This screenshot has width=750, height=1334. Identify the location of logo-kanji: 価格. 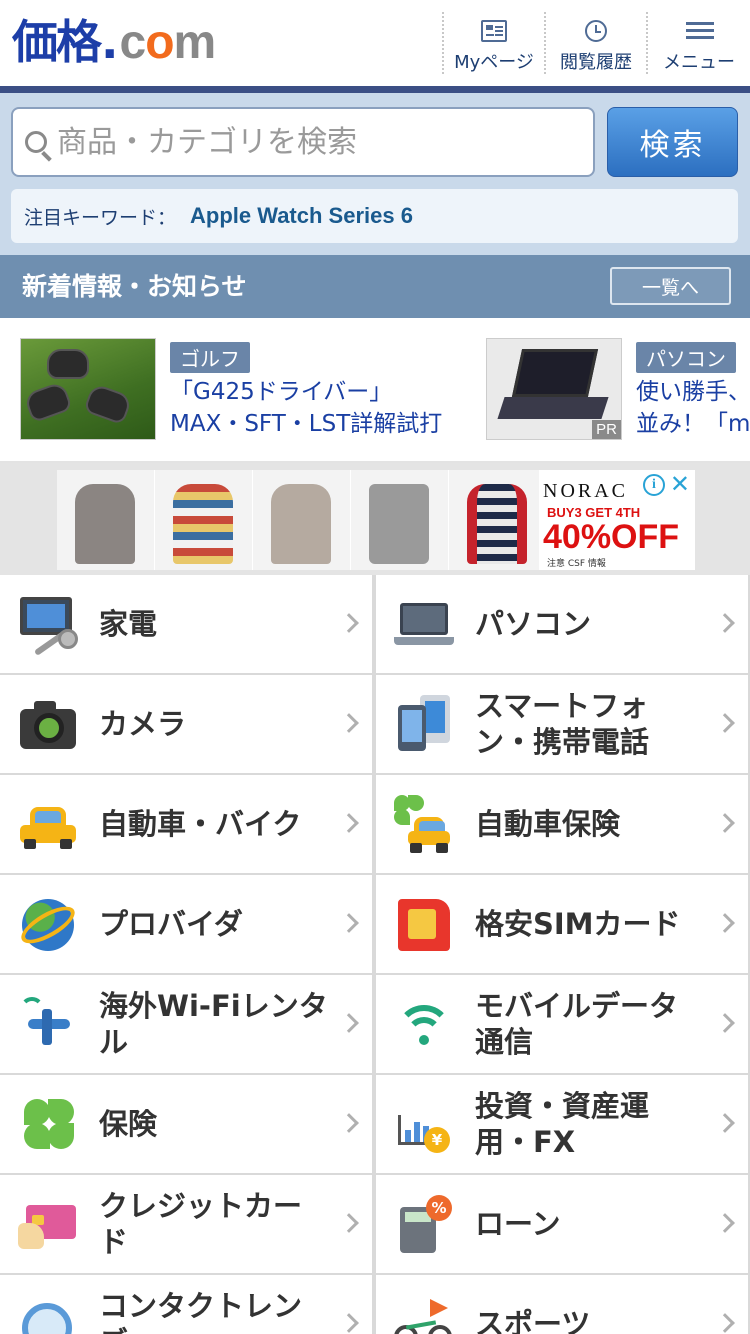
(57, 42).